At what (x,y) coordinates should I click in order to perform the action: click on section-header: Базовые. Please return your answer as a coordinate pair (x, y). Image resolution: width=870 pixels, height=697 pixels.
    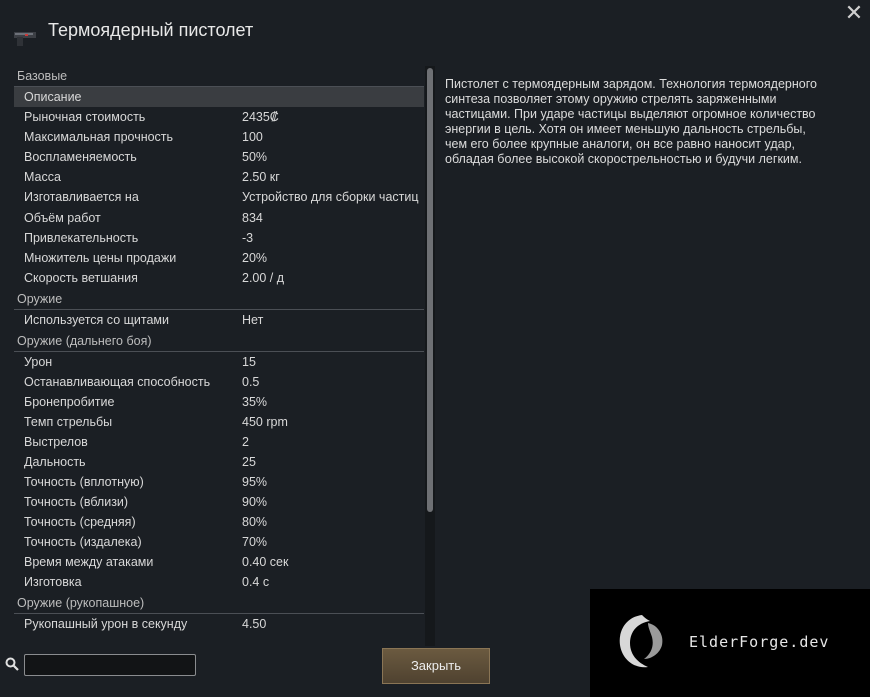
    Looking at the image, I should click on (219, 76).